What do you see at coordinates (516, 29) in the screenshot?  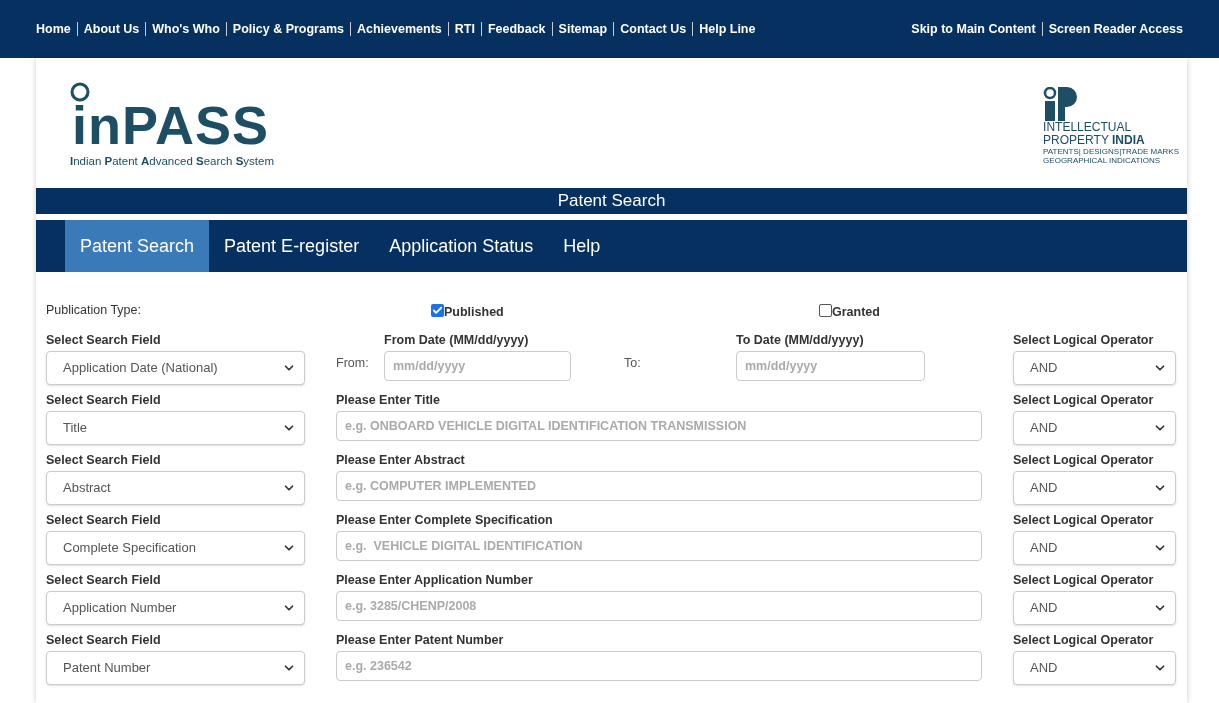 I see `nav-link: Feedback` at bounding box center [516, 29].